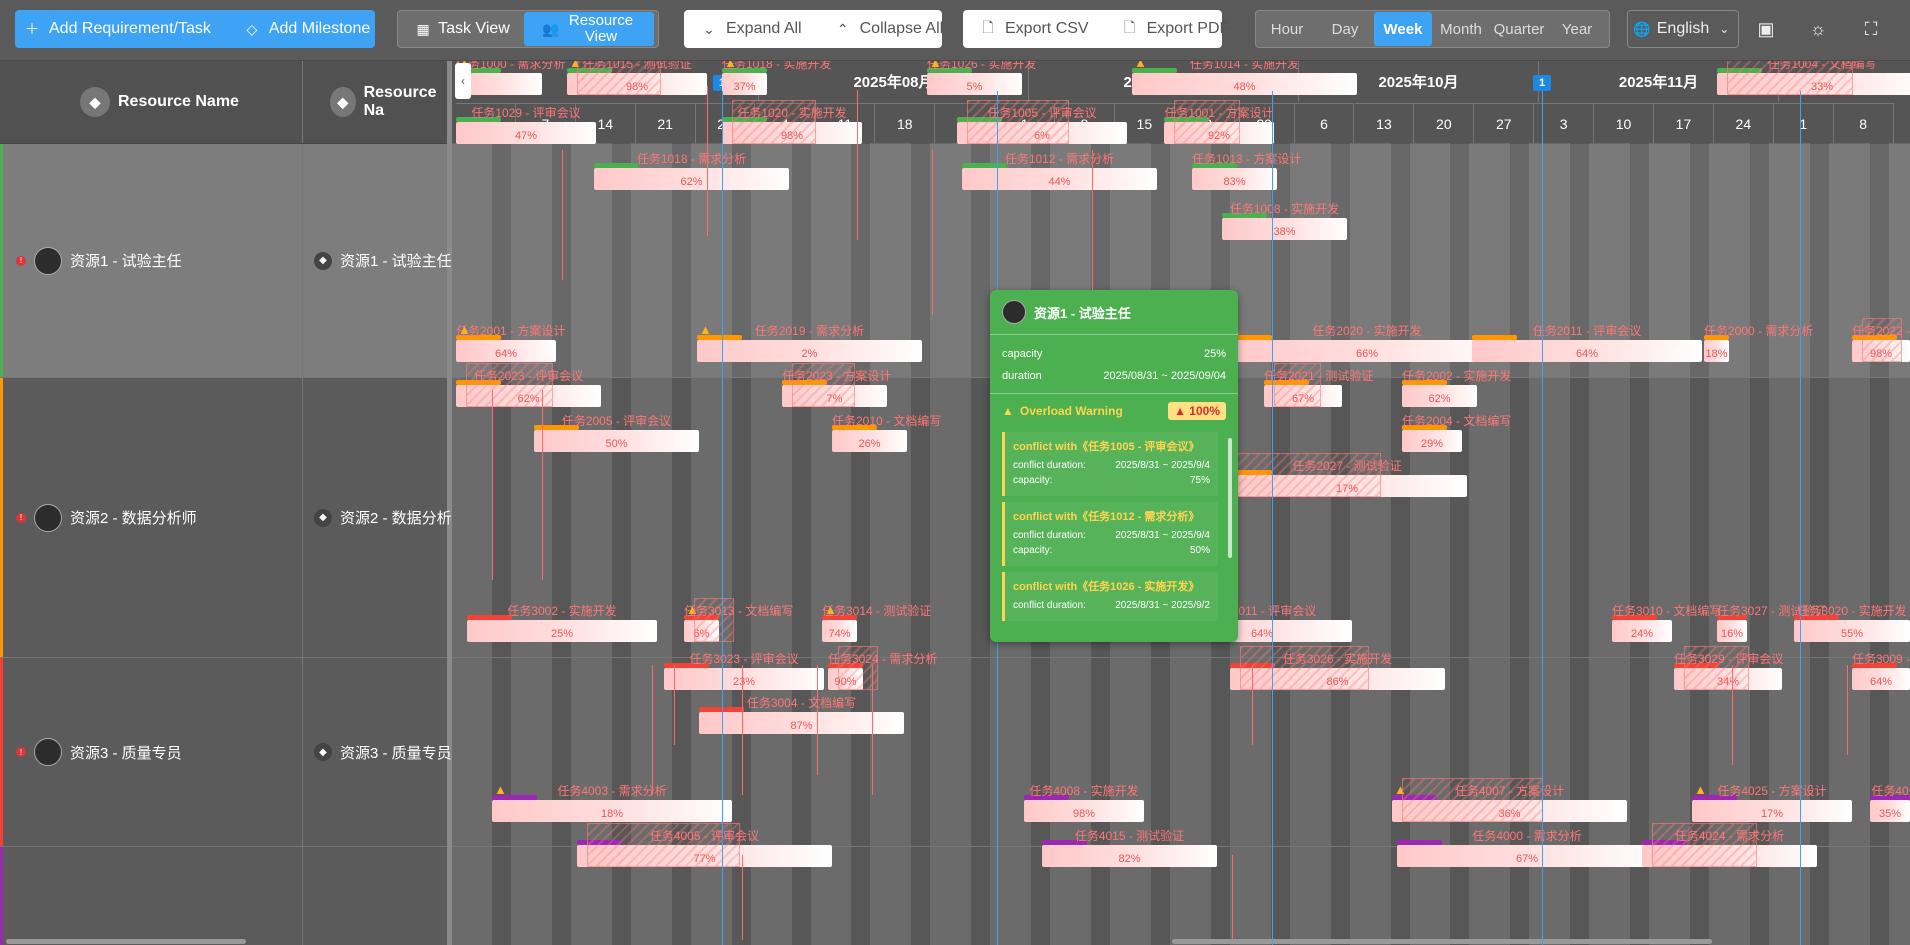 This screenshot has width=1910, height=945. Describe the element at coordinates (1442, 941) in the screenshot. I see `gantt-scrollbar` at that location.